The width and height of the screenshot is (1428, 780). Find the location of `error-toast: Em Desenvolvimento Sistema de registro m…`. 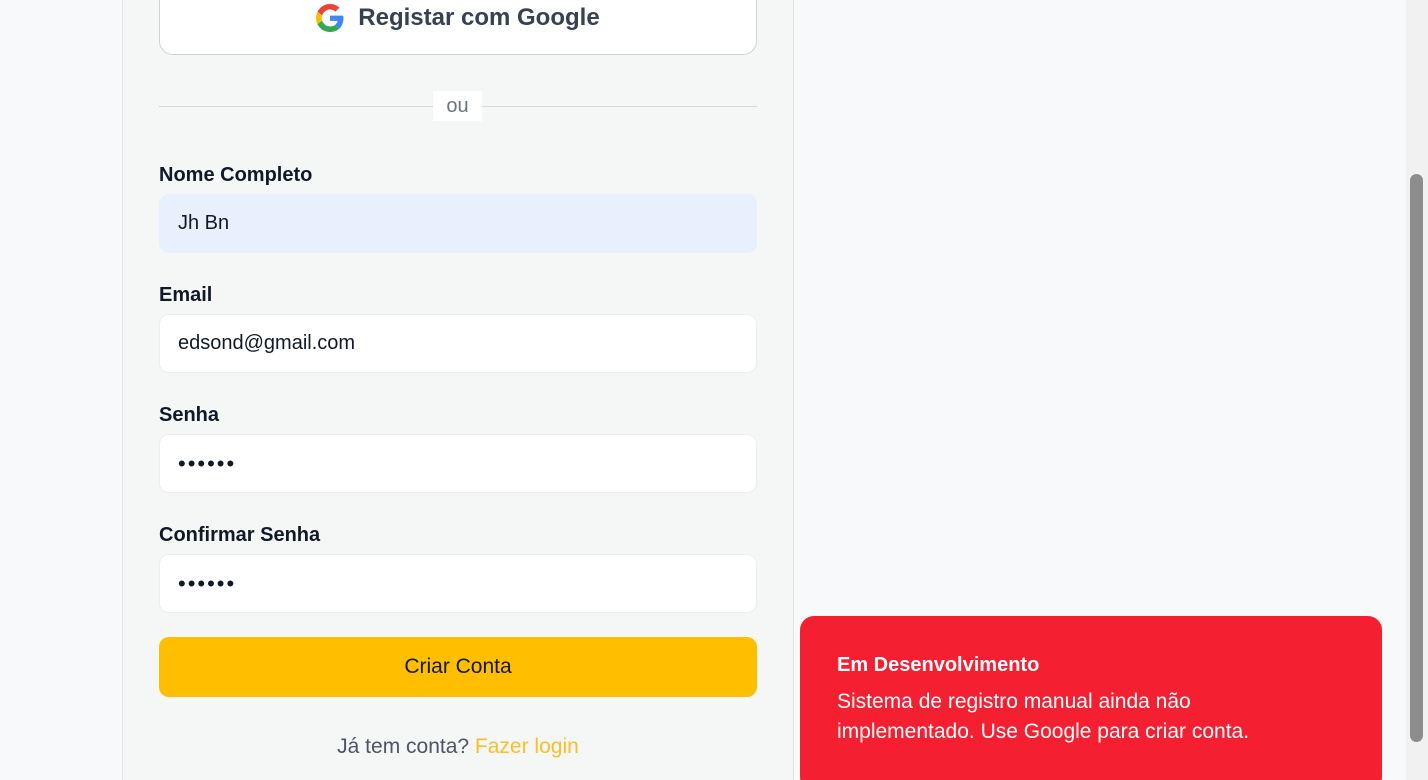

error-toast: Em Desenvolvimento Sistema de registro m… is located at coordinates (1091, 698).